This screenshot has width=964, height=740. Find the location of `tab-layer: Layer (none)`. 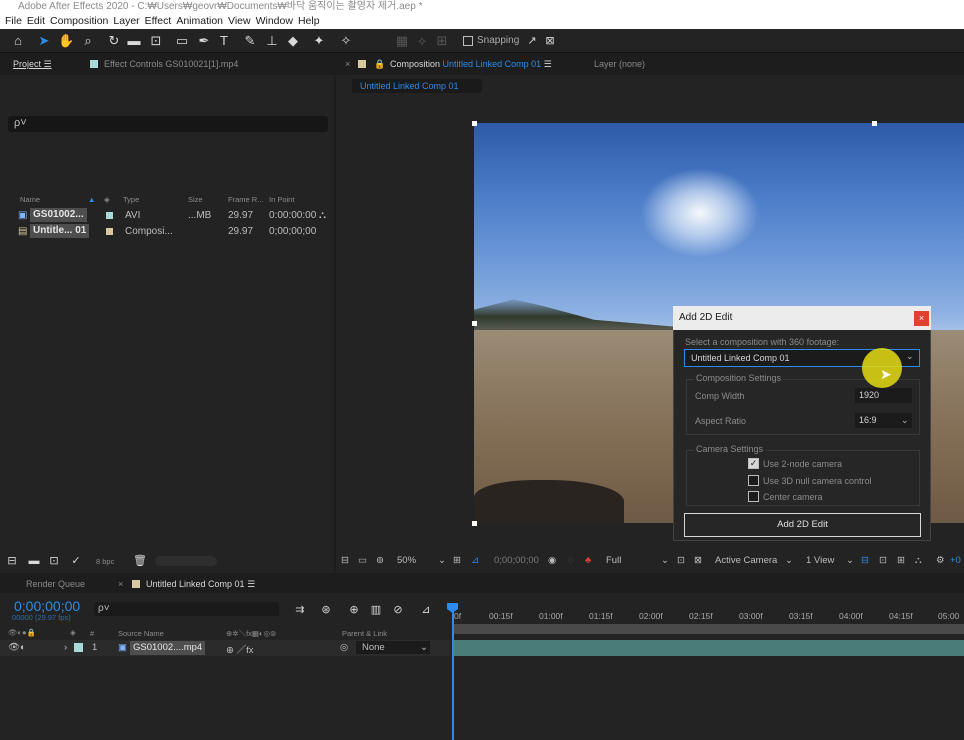

tab-layer: Layer (none) is located at coordinates (619, 64).